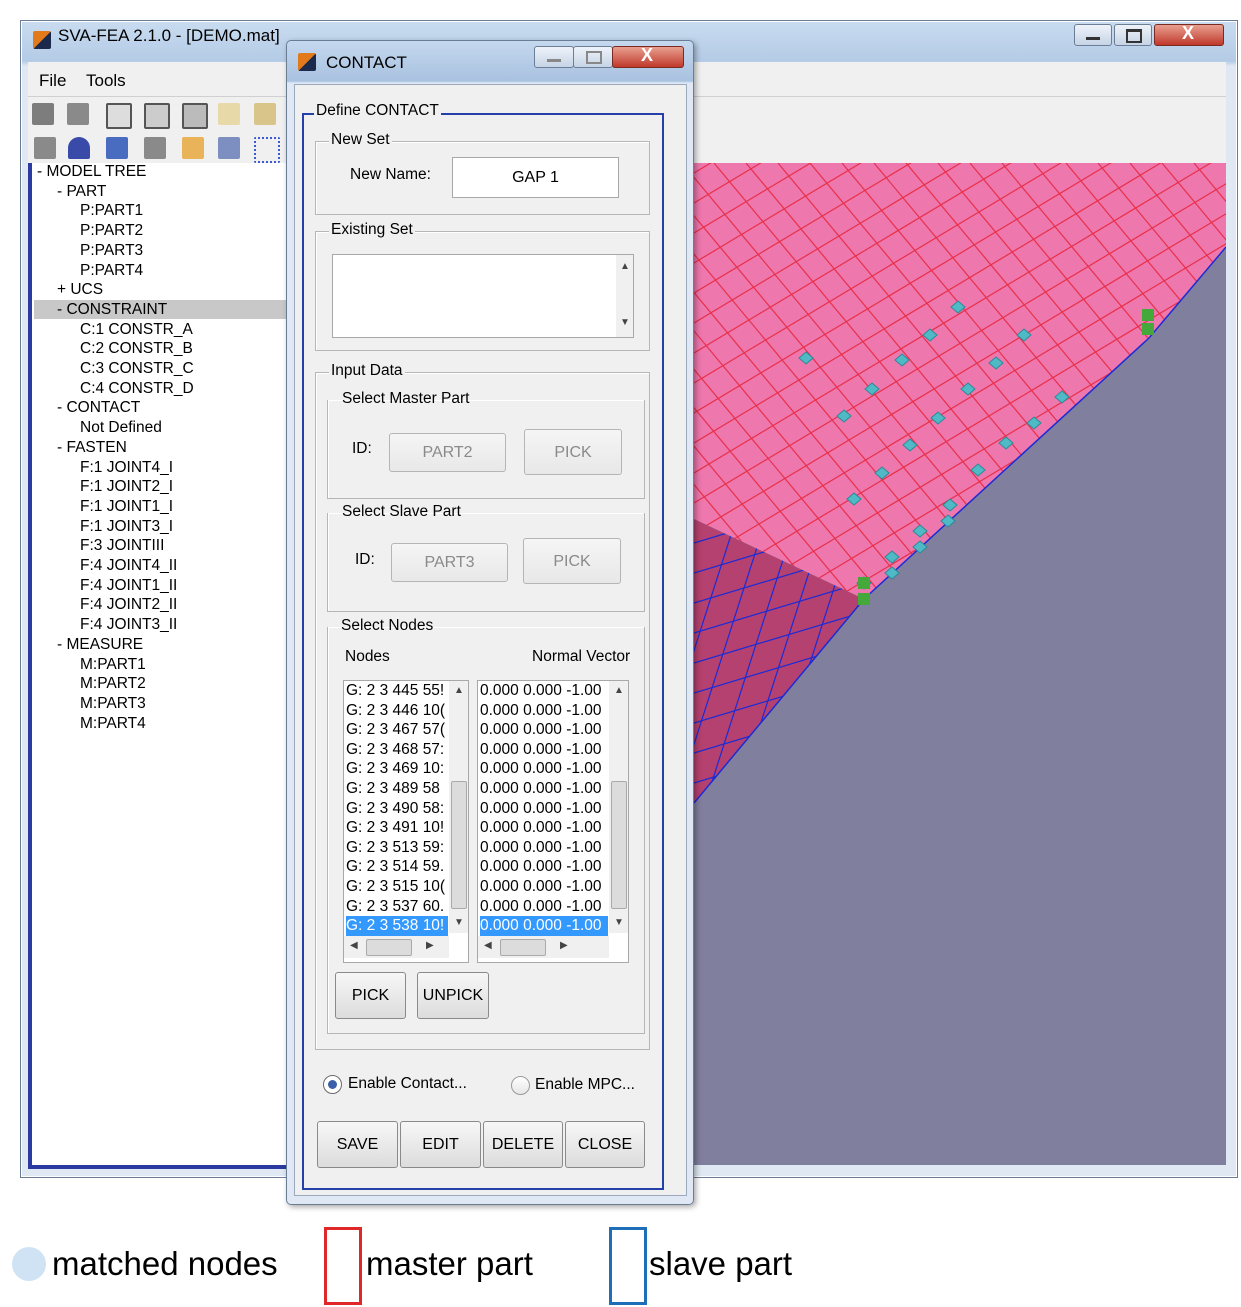 The width and height of the screenshot is (1241, 1307). Describe the element at coordinates (593, 57) in the screenshot. I see `dialog-maximize-button` at that location.